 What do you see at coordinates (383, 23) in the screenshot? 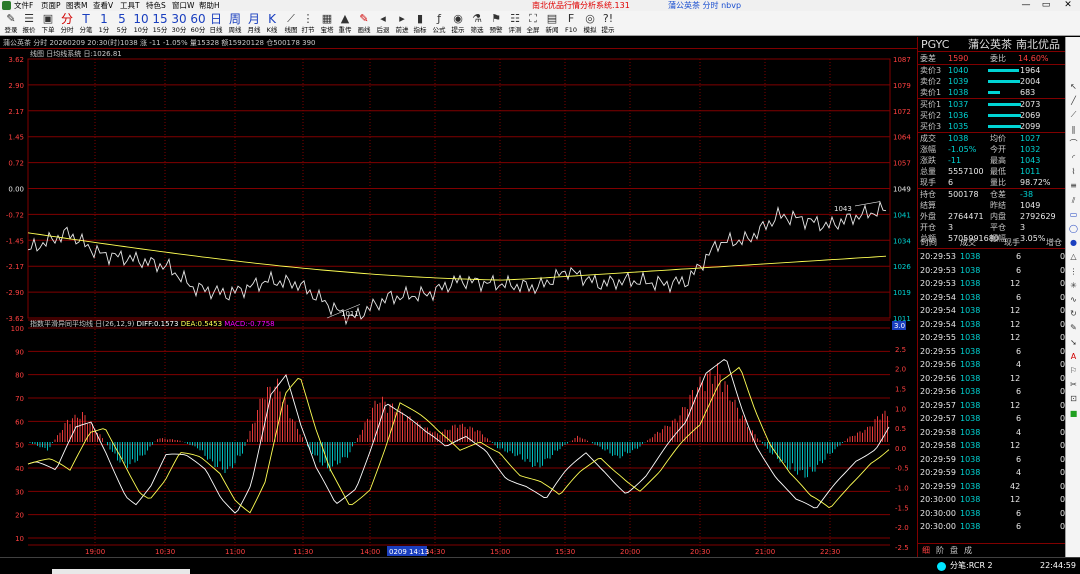
I see `back-button: ◂ 后退` at bounding box center [383, 23].